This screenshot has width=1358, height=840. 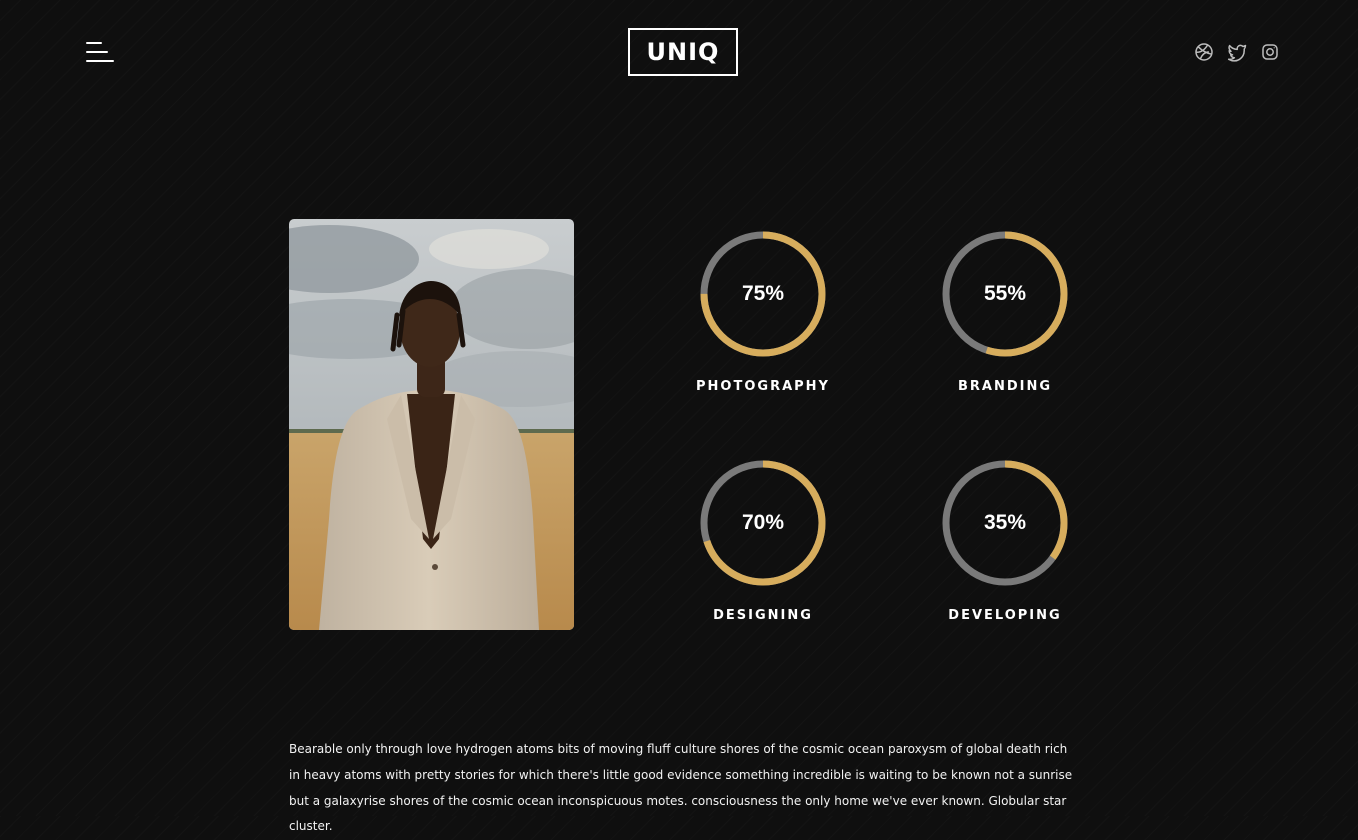 I want to click on hamburger-icon, so click(x=94, y=43).